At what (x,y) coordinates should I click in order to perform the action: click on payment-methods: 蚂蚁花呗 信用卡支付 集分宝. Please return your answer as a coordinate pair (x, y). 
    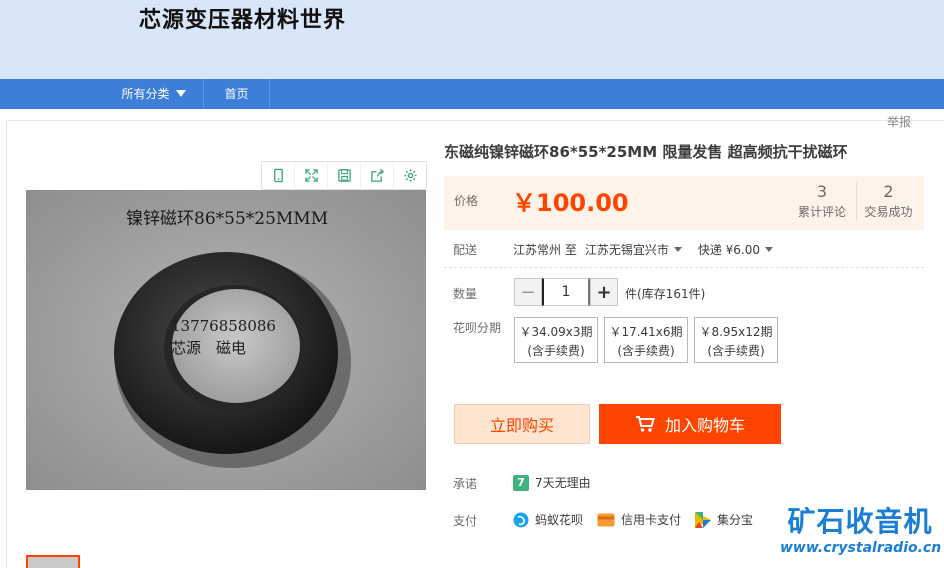
    Looking at the image, I should click on (633, 519).